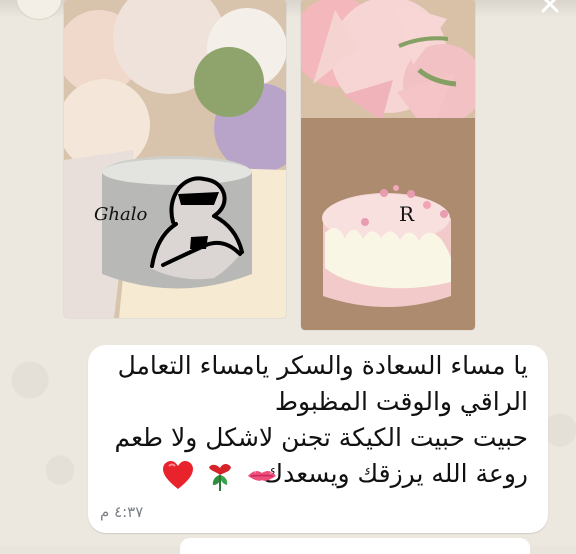  What do you see at coordinates (322, 365) in the screenshot?
I see `message-line-1: يا مساء السعادة والسكر يامساء التعامل` at bounding box center [322, 365].